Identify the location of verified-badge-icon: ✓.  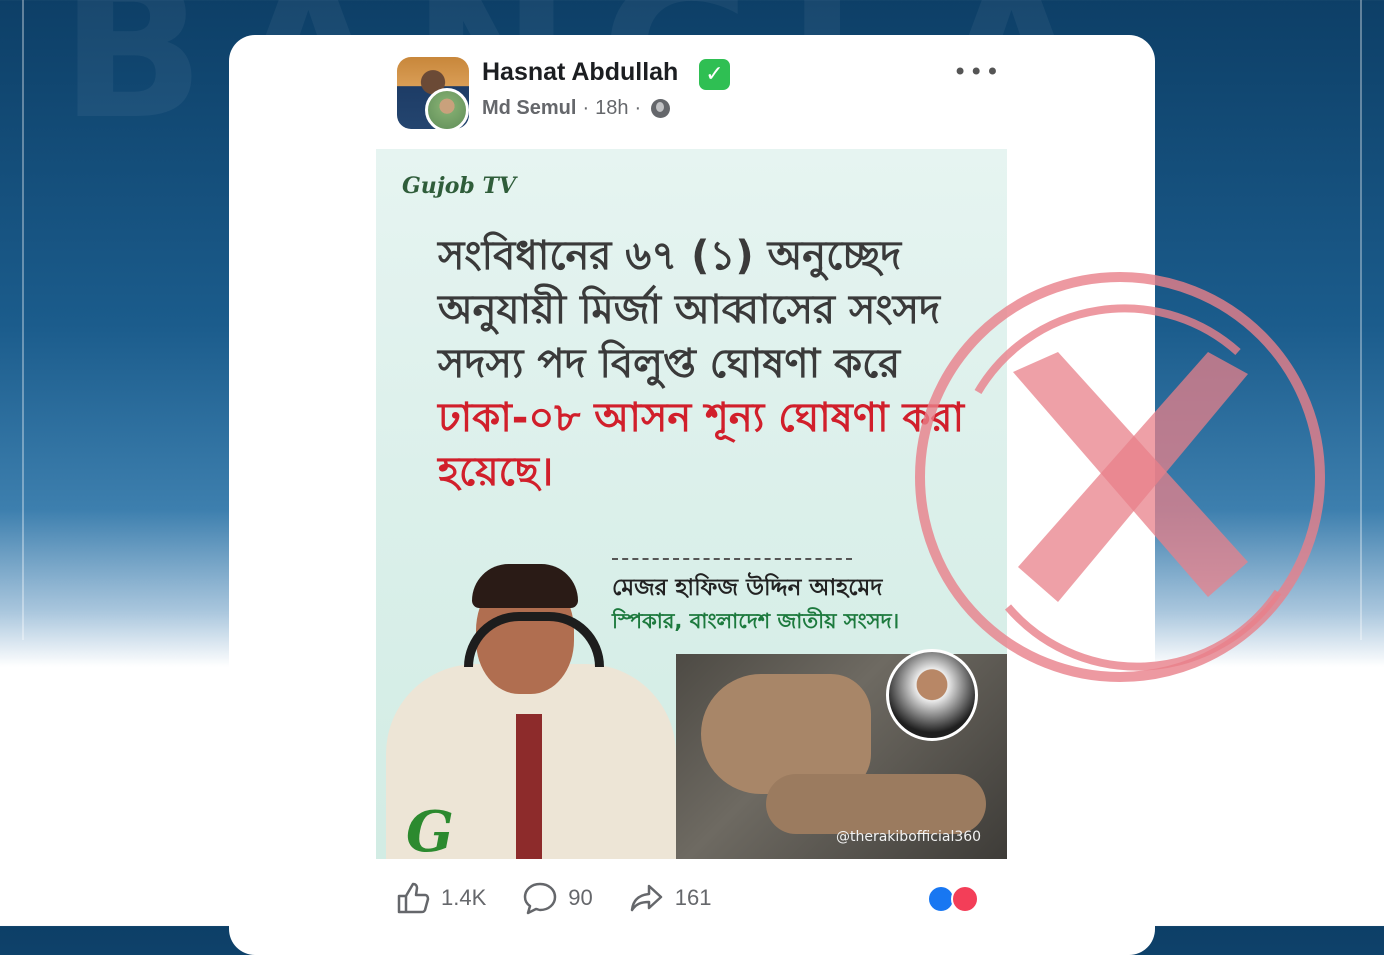
(714, 74).